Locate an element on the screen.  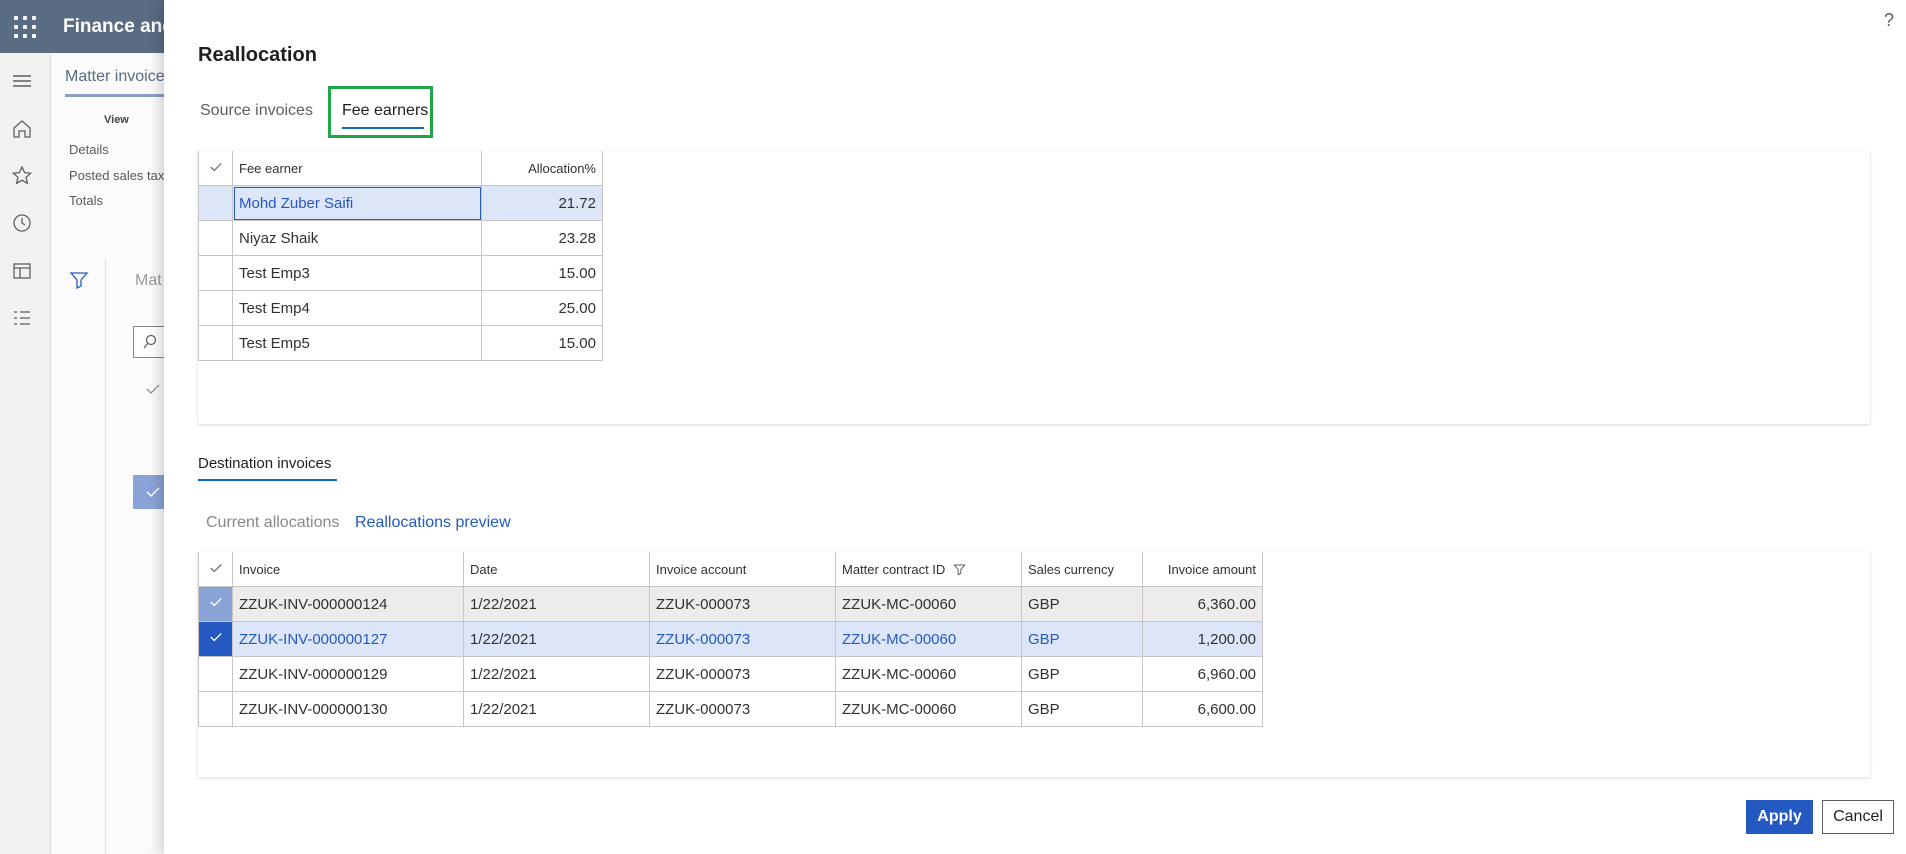
background-divider is located at coordinates (105, 556).